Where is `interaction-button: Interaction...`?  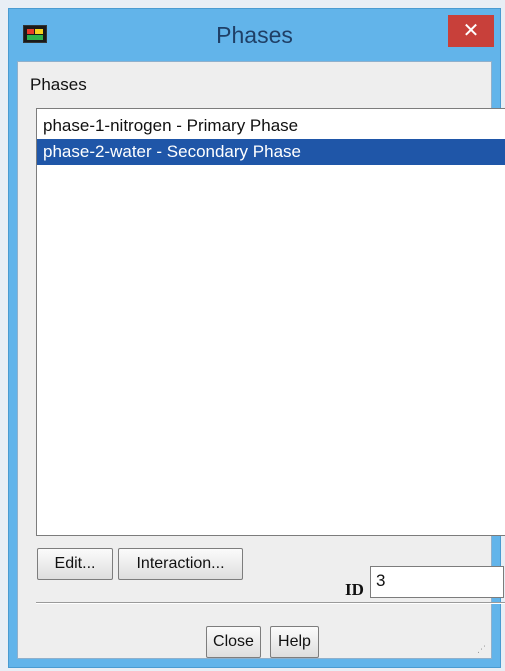 interaction-button: Interaction... is located at coordinates (180, 564).